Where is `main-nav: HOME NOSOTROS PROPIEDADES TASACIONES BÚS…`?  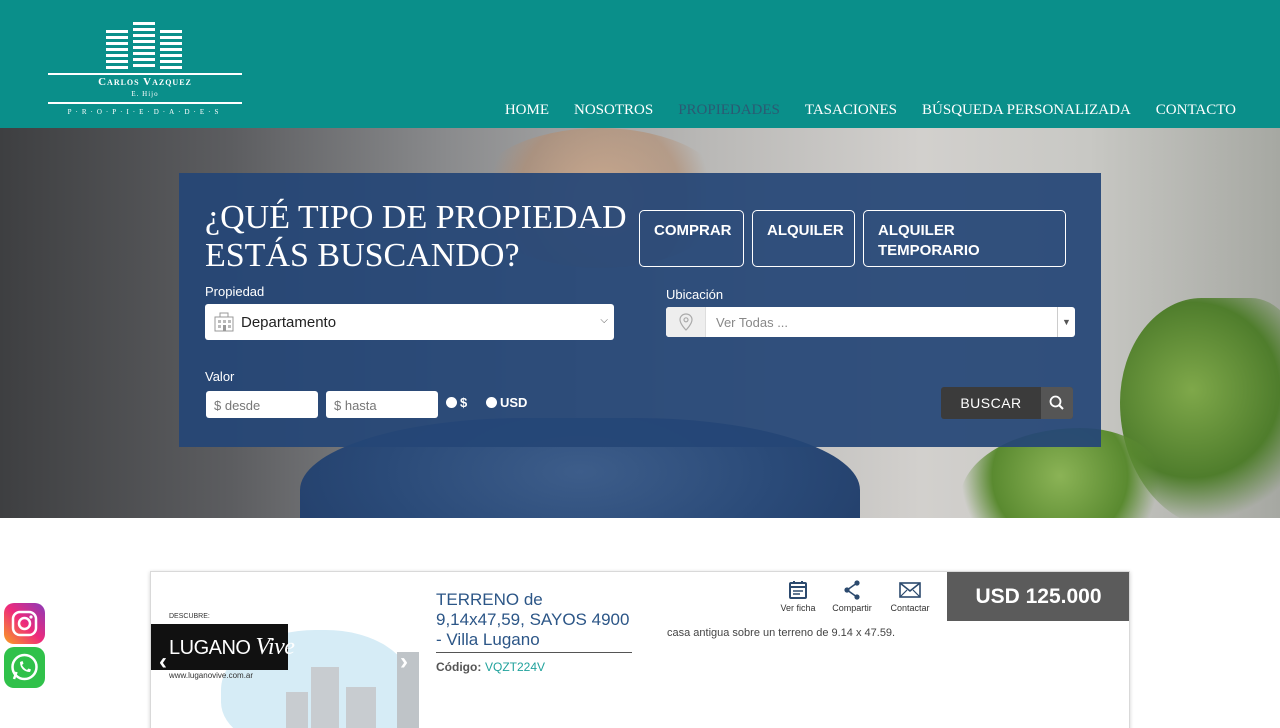
main-nav: HOME NOSOTROS PROPIEDADES TASACIONES BÚS… is located at coordinates (870, 110).